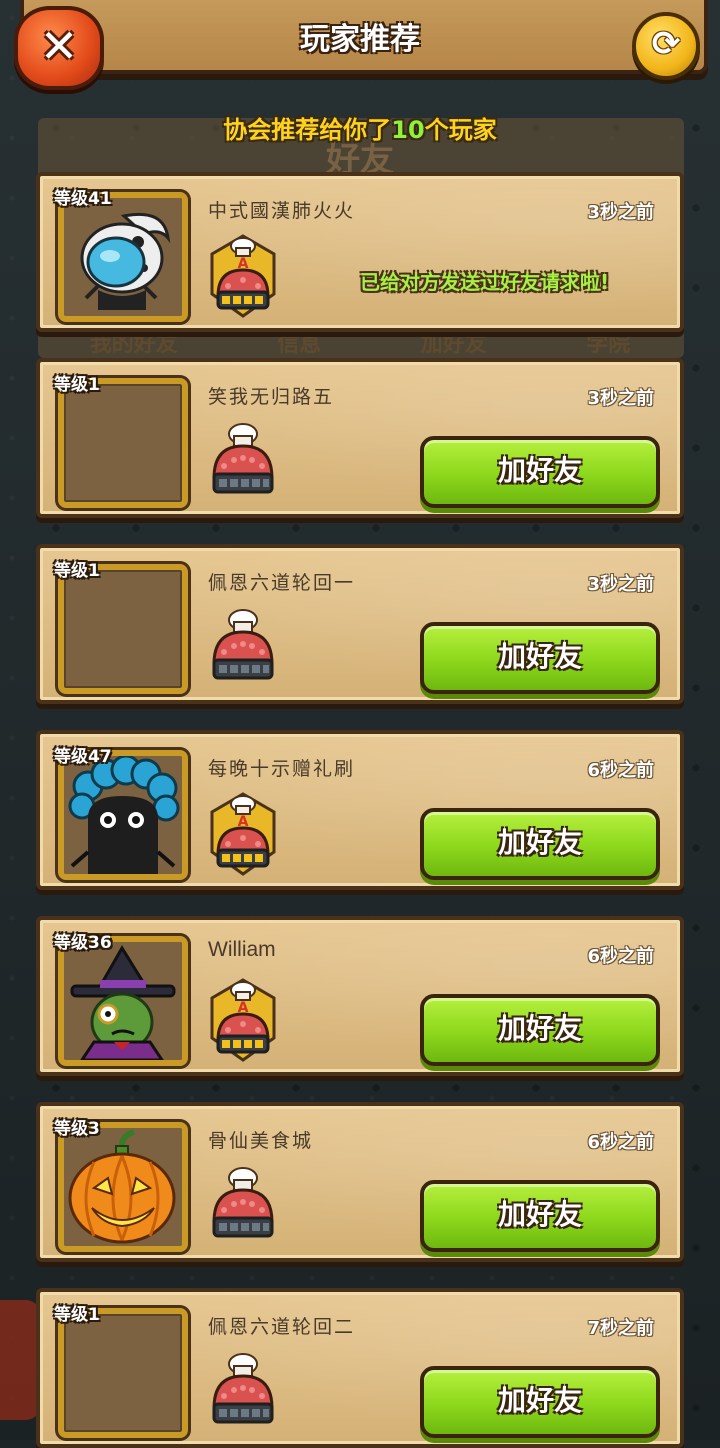 Image resolution: width=720 pixels, height=1448 pixels. Describe the element at coordinates (408, 130) in the screenshot. I see `summary-count: 10` at that location.